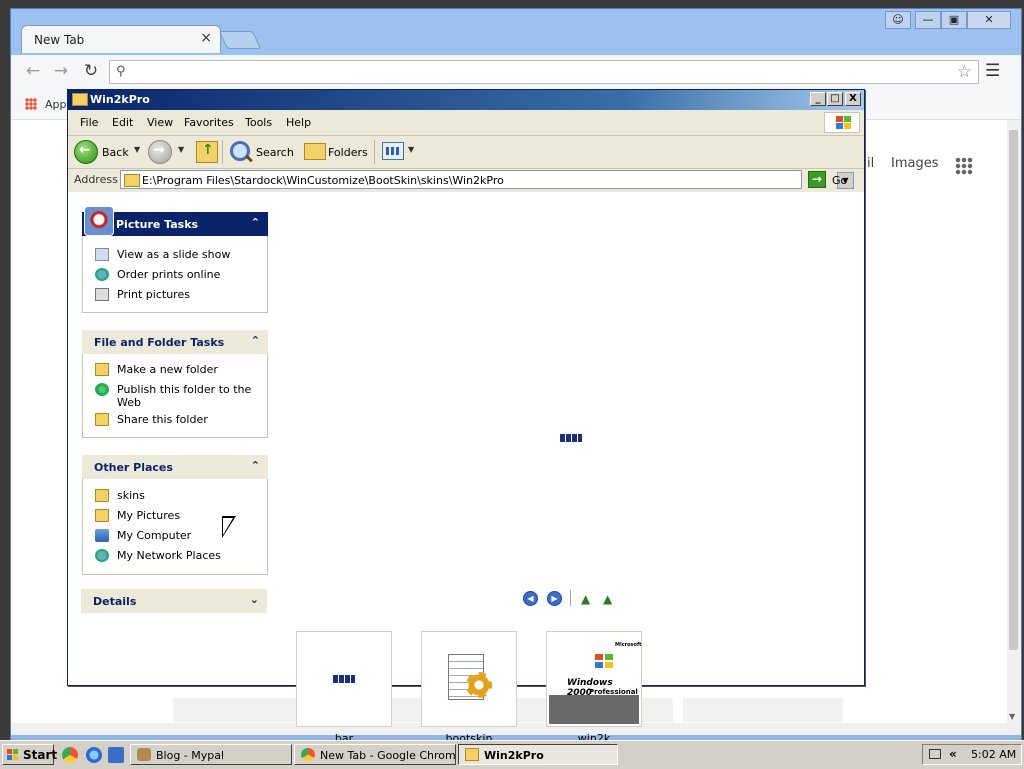 Image resolution: width=1024 pixels, height=769 pixels. What do you see at coordinates (554, 598) in the screenshot?
I see `next-image-icon: ▶` at bounding box center [554, 598].